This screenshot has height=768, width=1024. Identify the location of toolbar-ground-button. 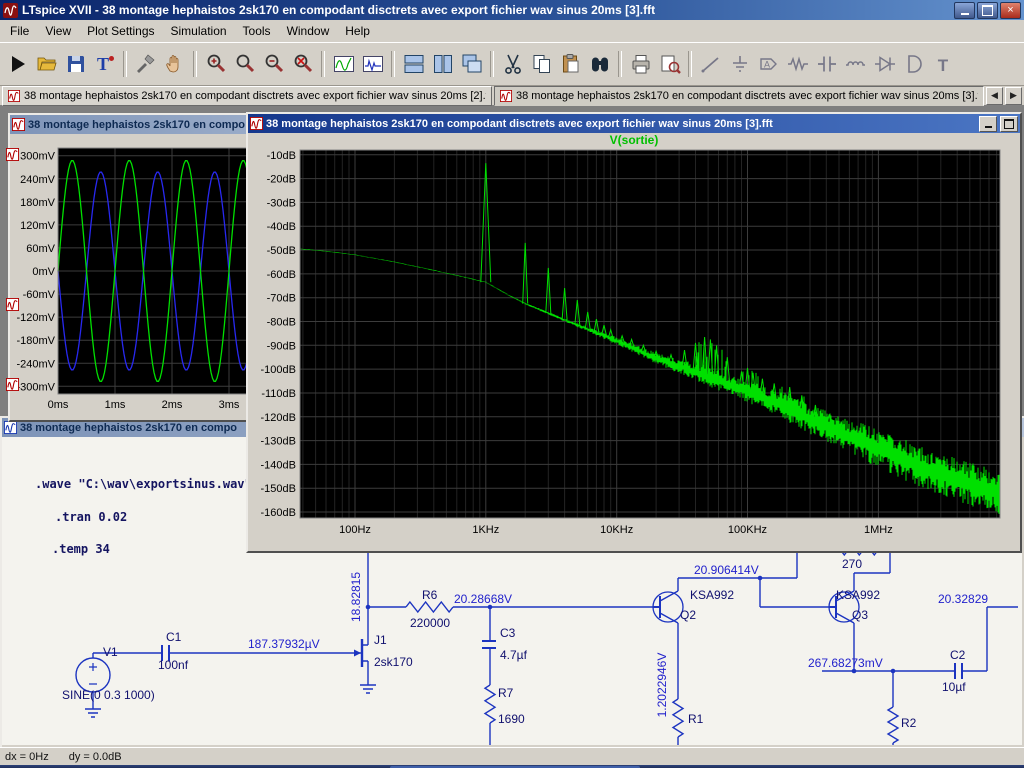
(739, 64).